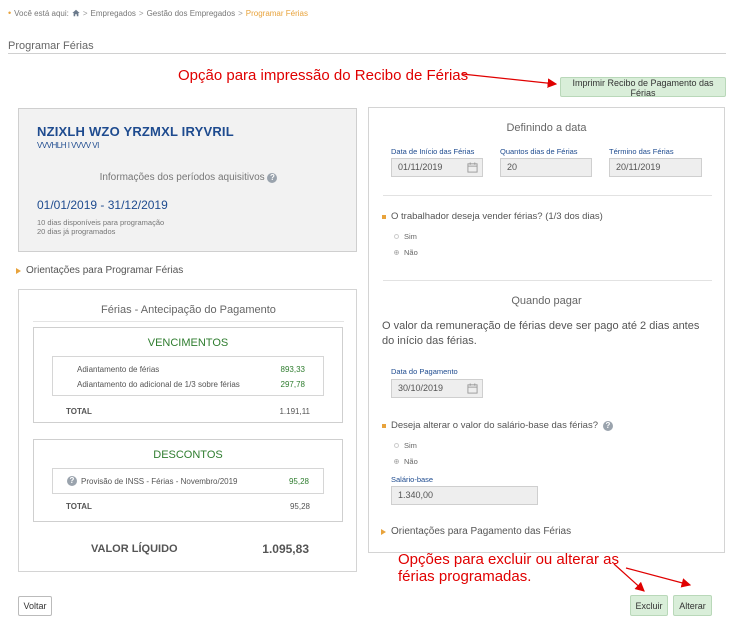 Image resolution: width=741 pixels, height=625 pixels. What do you see at coordinates (546, 128) in the screenshot?
I see `definindo-title: Definindo a data` at bounding box center [546, 128].